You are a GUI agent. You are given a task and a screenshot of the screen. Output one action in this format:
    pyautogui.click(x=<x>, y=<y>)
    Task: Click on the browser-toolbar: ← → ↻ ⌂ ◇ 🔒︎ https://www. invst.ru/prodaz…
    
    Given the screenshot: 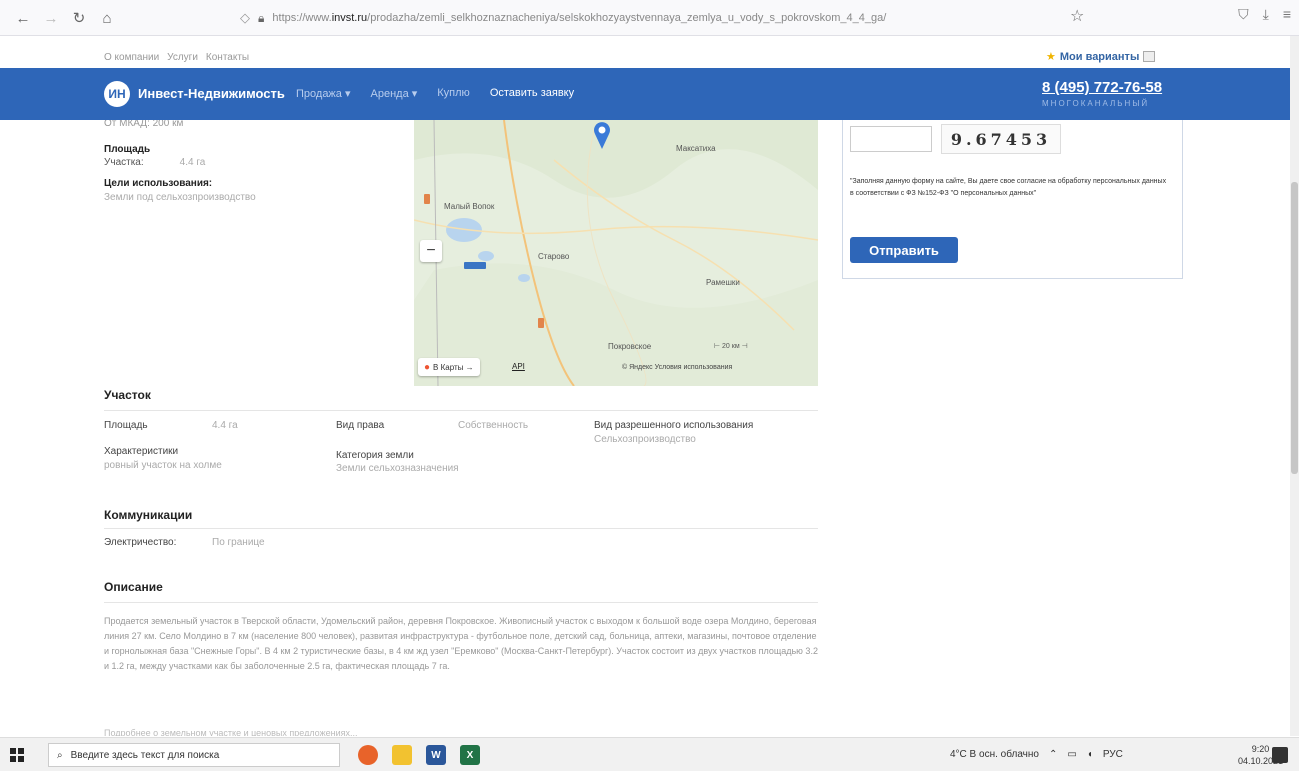 What is the action you would take?
    pyautogui.click(x=649, y=18)
    